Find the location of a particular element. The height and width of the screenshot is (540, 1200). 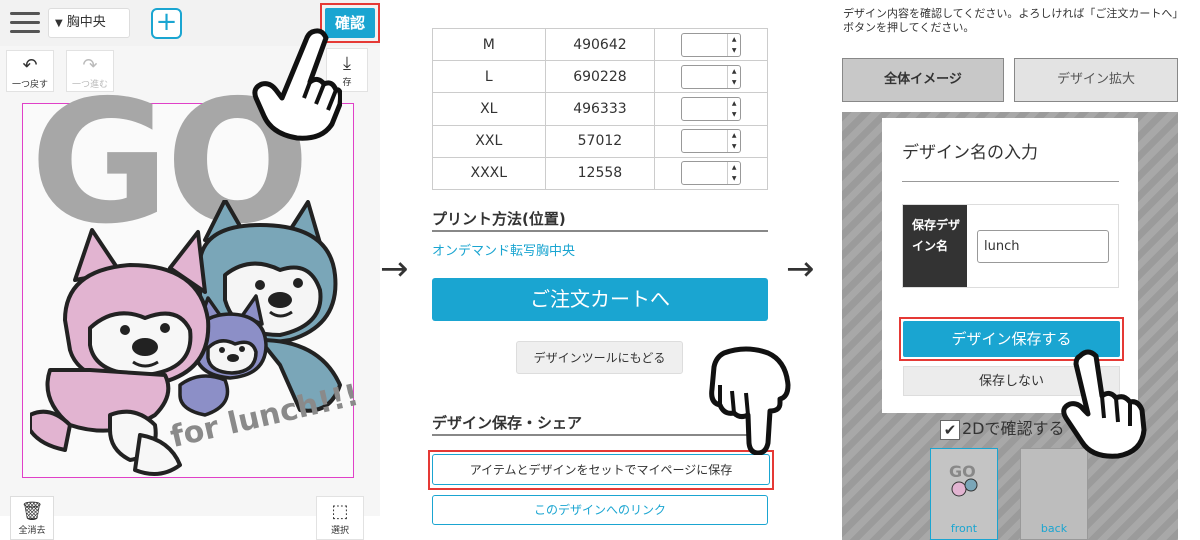

table-row: XXXL 12558 ▲ ▼ is located at coordinates (600, 173).